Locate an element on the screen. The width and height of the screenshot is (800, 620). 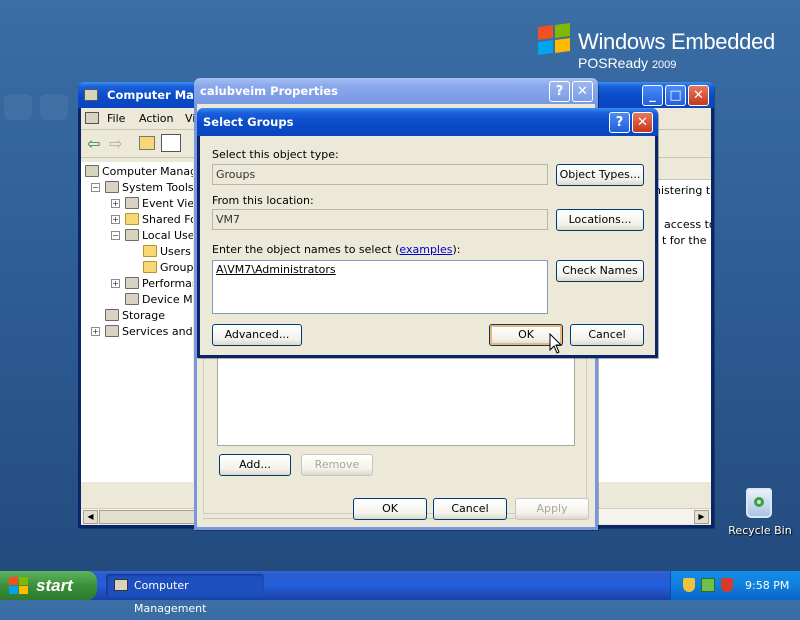
up-folder-icon is located at coordinates (147, 143).